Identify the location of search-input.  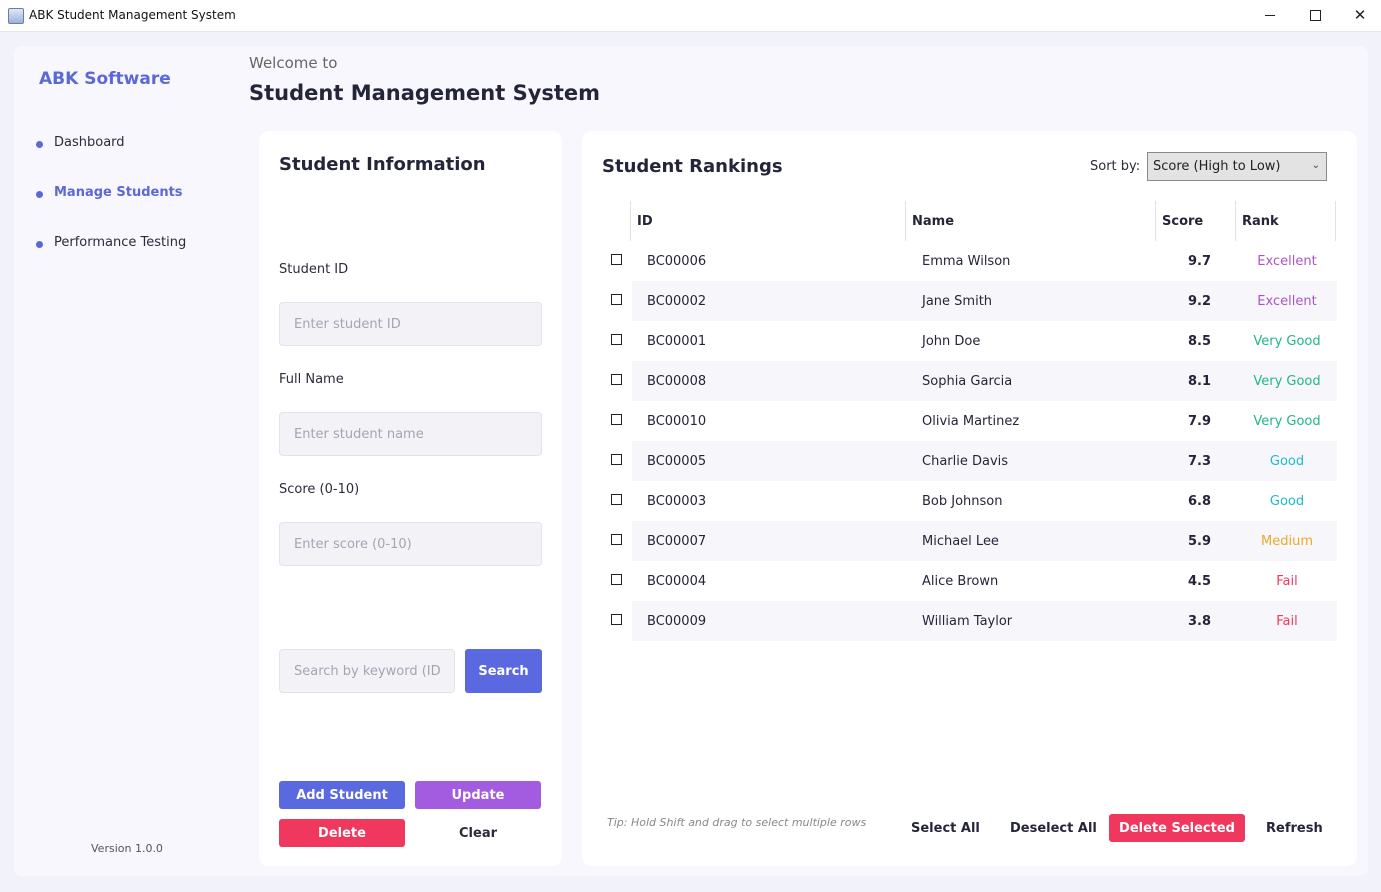
(367, 671).